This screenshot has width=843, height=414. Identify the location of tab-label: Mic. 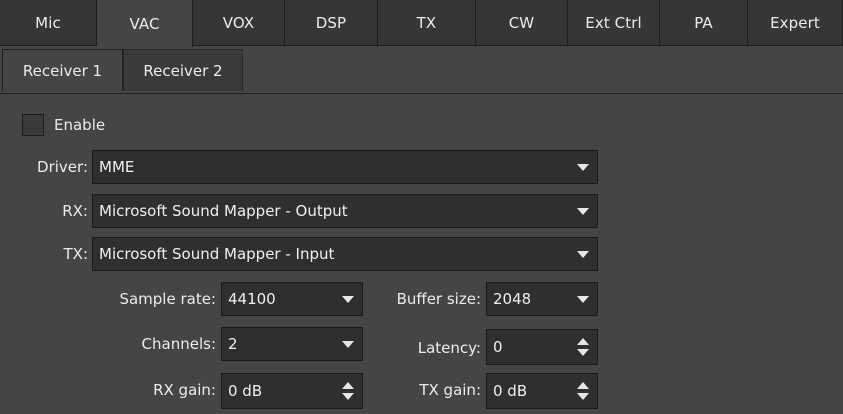
(48, 22).